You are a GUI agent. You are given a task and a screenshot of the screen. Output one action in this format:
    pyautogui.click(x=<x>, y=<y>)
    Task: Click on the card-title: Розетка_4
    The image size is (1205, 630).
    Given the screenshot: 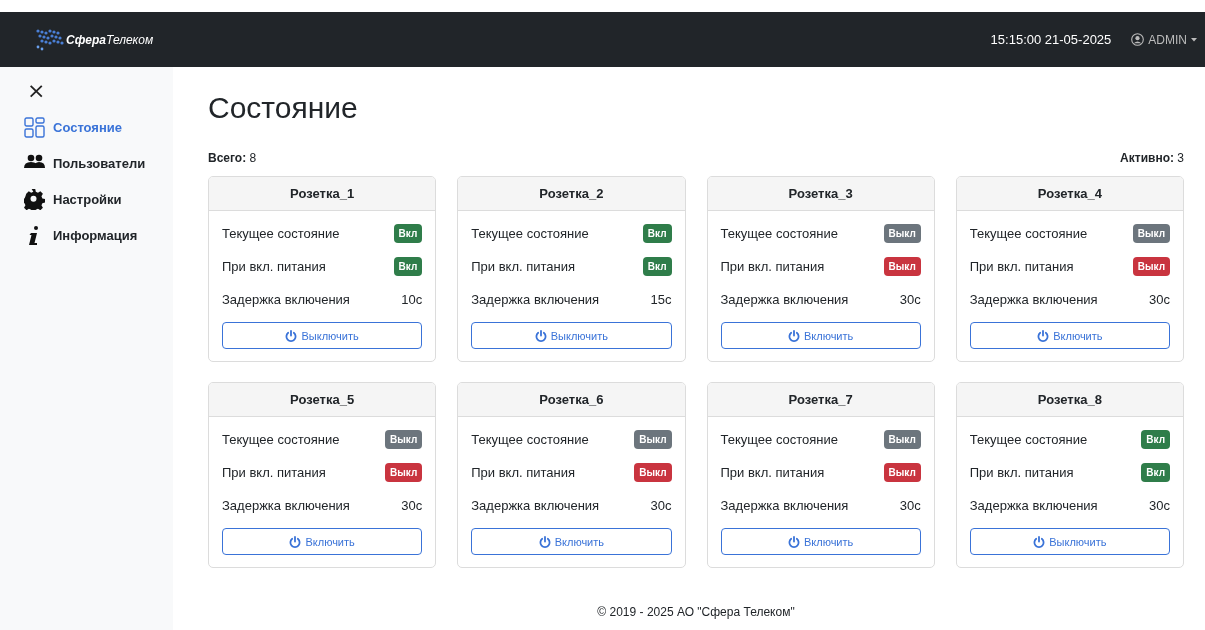 What is the action you would take?
    pyautogui.click(x=1069, y=194)
    